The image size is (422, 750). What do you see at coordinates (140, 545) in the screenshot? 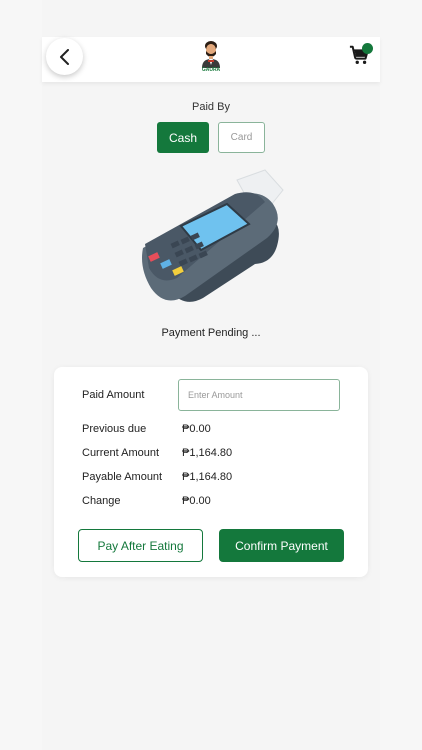
I see `pay-after-eating-button: Pay After Eating` at bounding box center [140, 545].